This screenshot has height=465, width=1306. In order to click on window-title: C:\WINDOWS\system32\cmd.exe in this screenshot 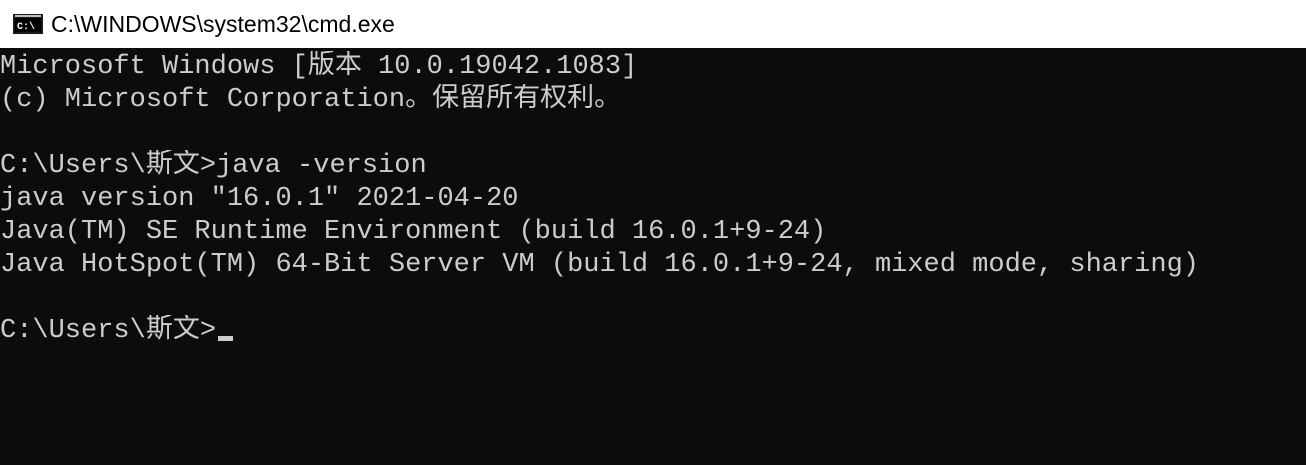, I will do `click(223, 23)`.